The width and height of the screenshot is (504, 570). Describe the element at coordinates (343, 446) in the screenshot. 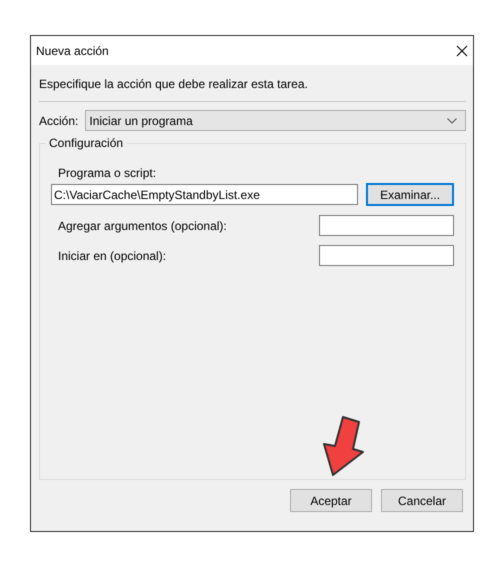

I see `arrow-icon` at that location.